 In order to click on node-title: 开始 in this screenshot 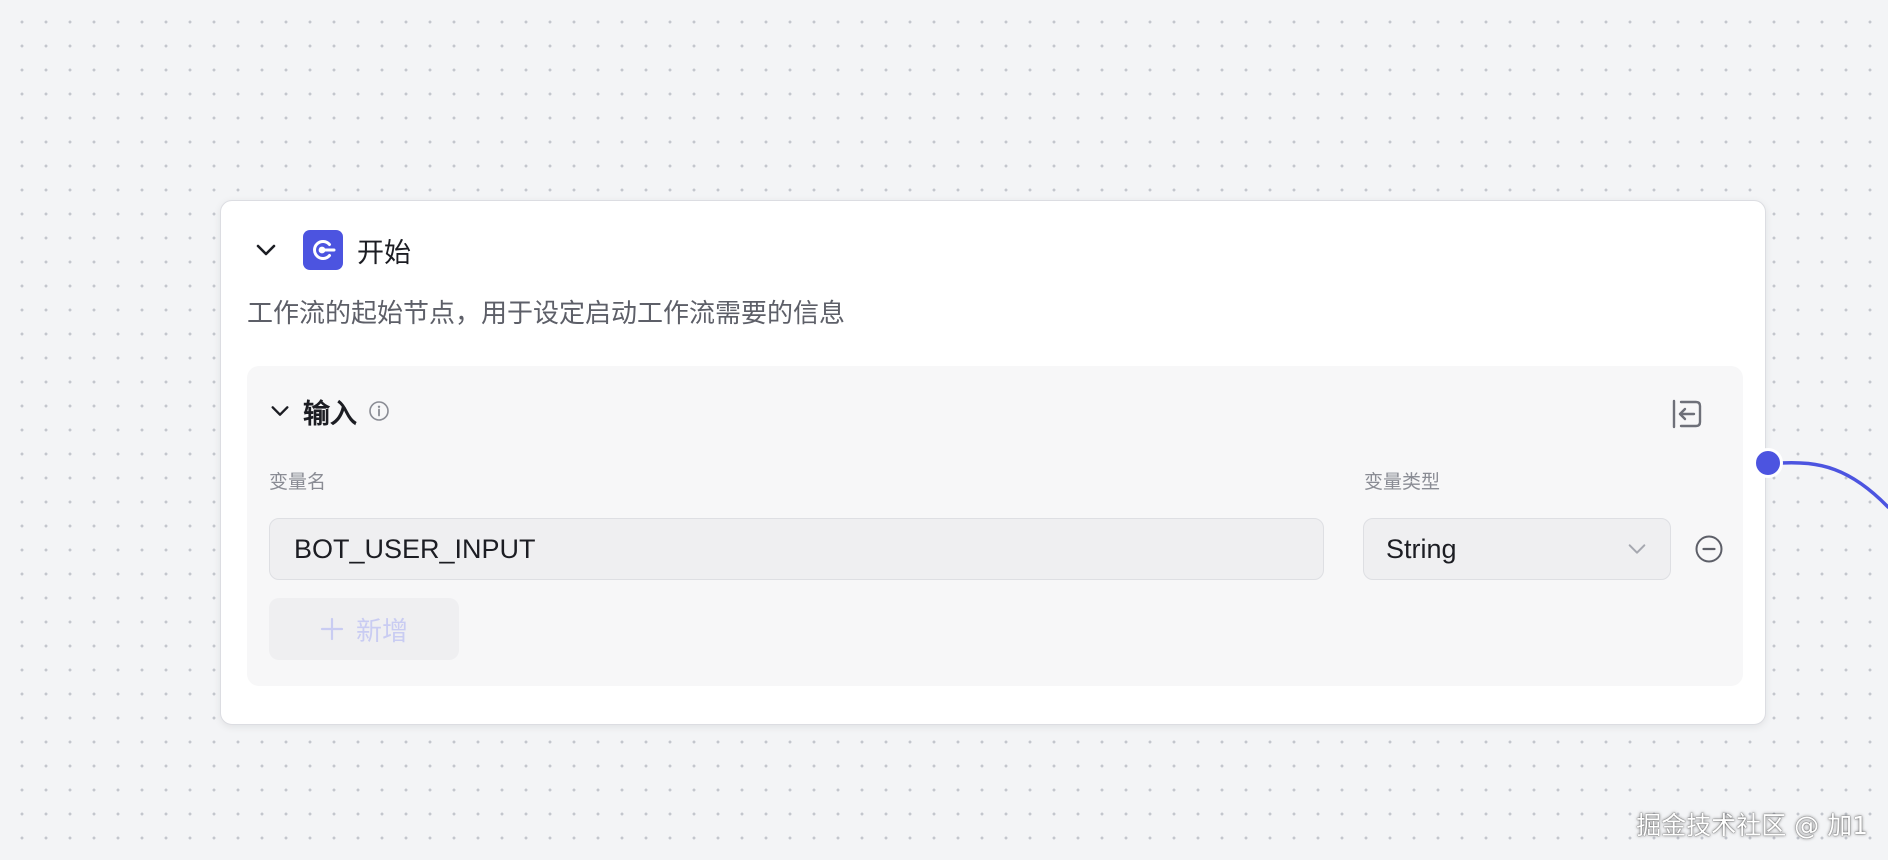, I will do `click(384, 253)`.